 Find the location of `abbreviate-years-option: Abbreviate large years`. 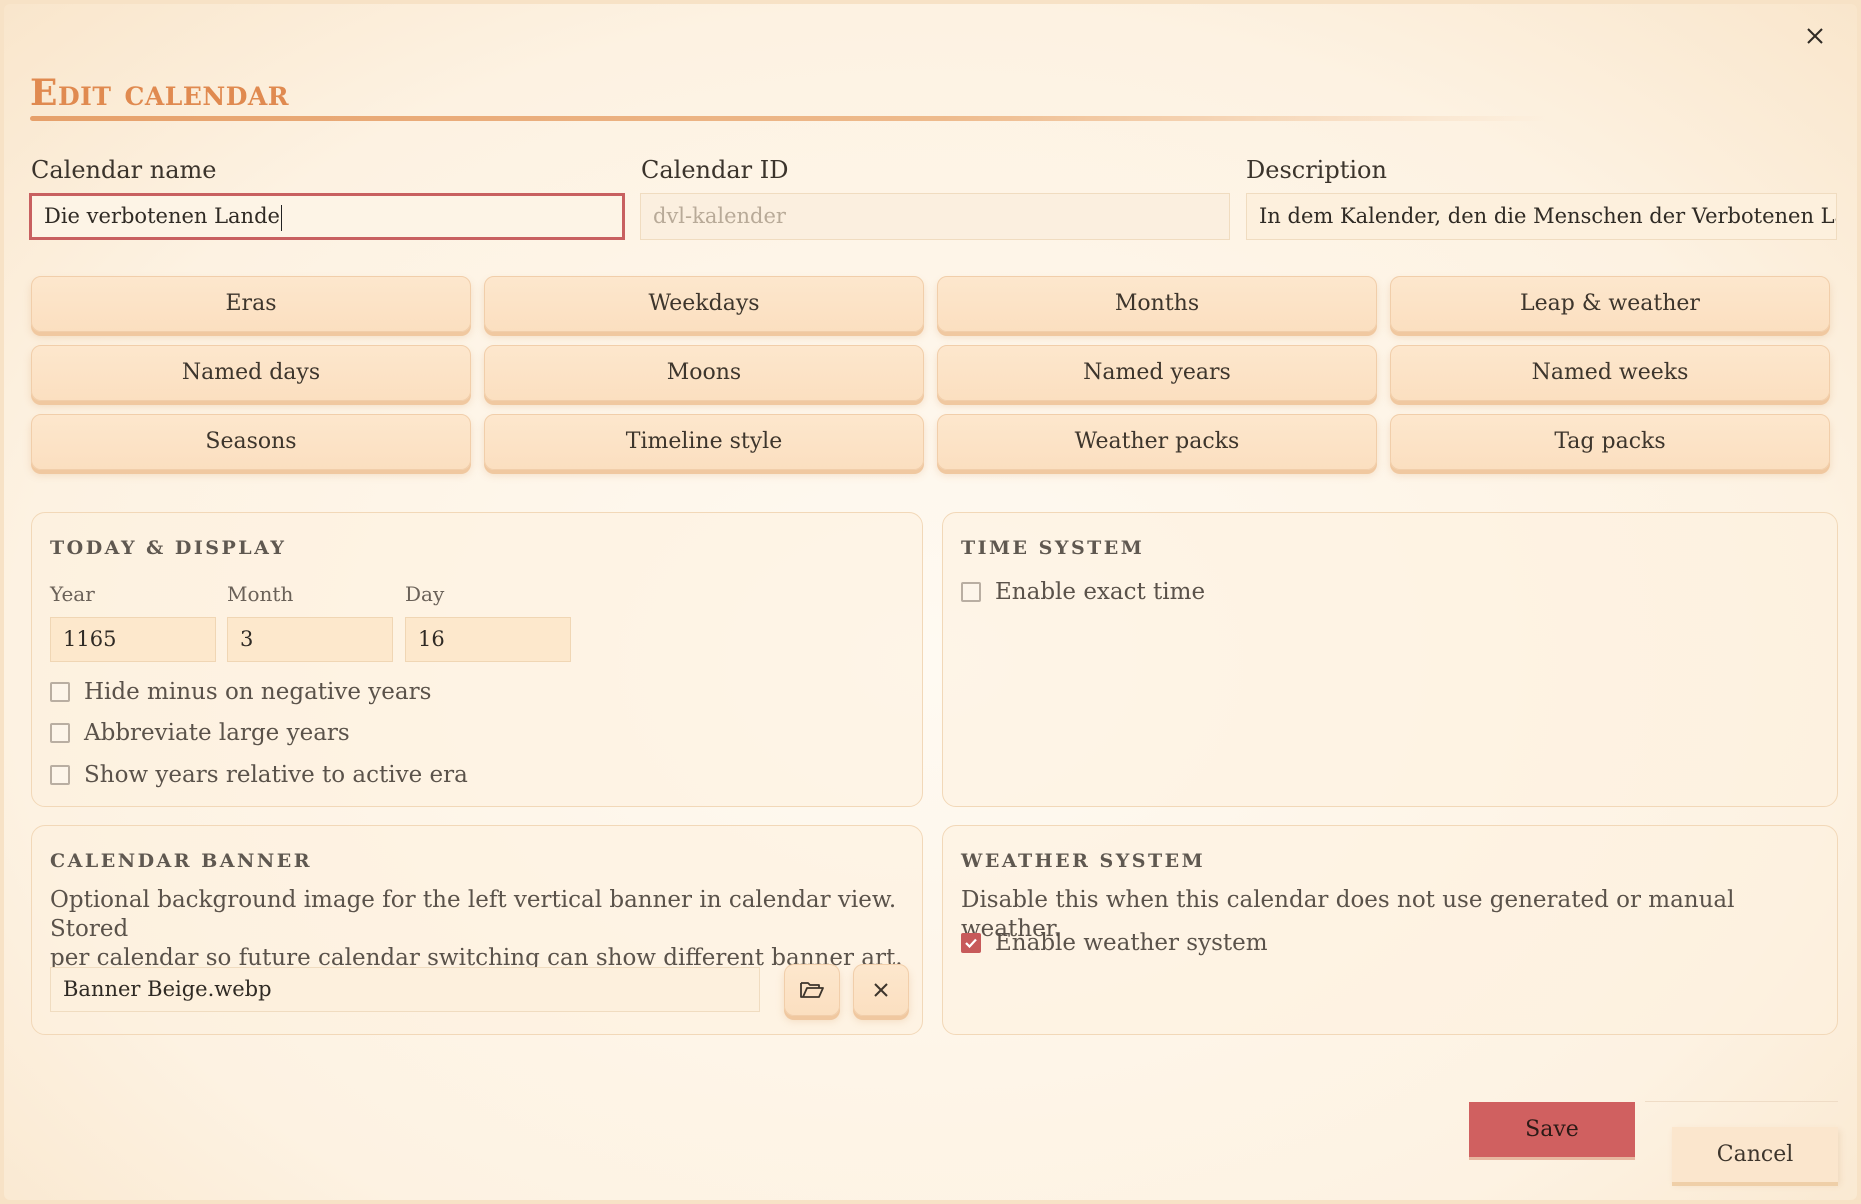

abbreviate-years-option: Abbreviate large years is located at coordinates (200, 733).